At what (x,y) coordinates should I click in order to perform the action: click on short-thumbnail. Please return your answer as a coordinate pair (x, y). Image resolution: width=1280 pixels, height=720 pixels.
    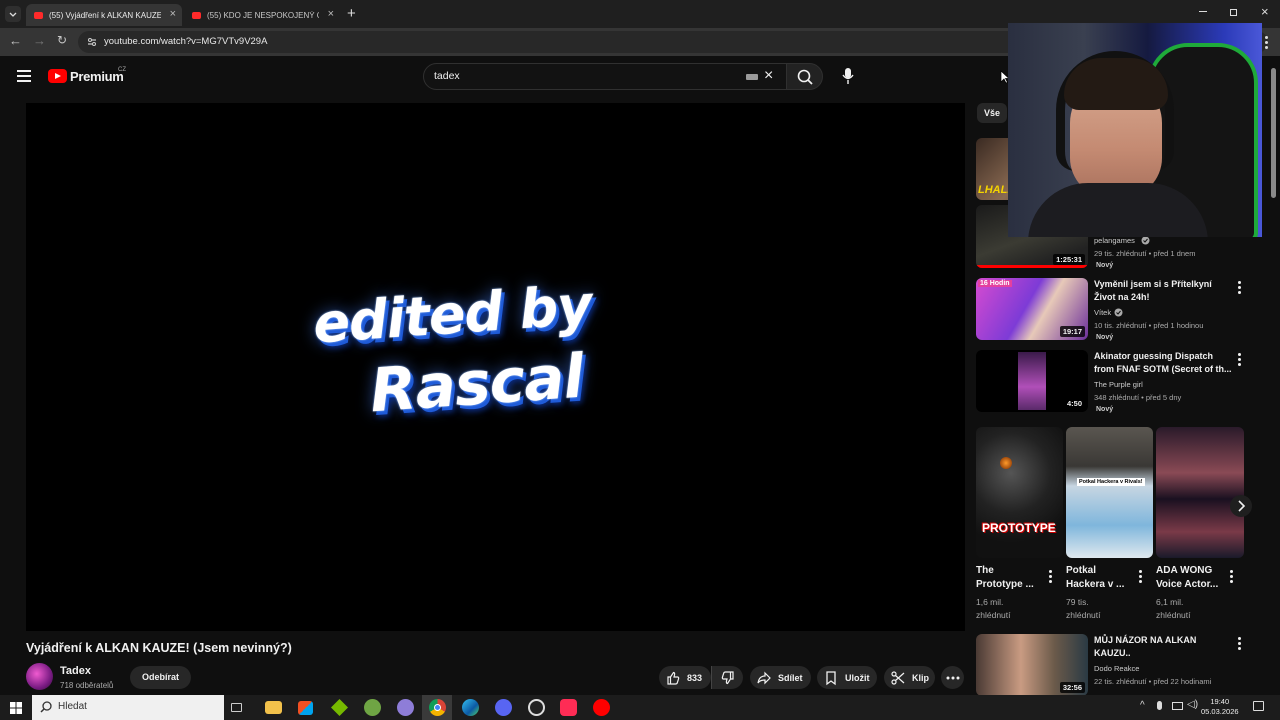
    Looking at the image, I should click on (1200, 492).